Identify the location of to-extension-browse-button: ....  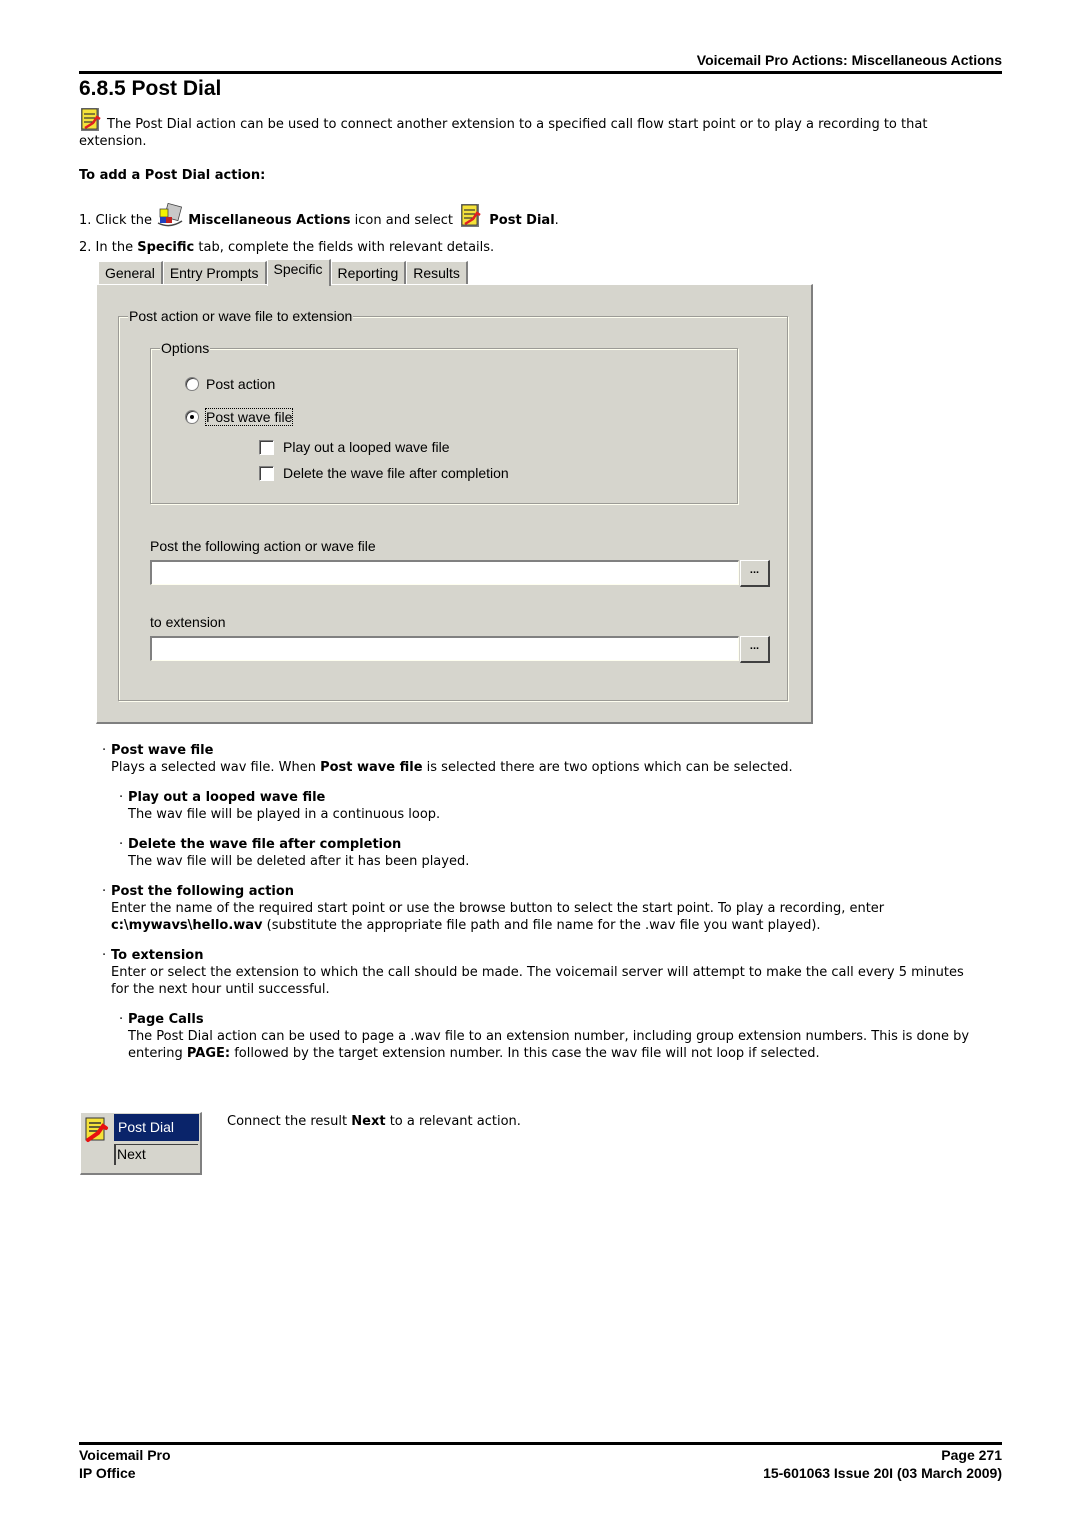
(755, 649).